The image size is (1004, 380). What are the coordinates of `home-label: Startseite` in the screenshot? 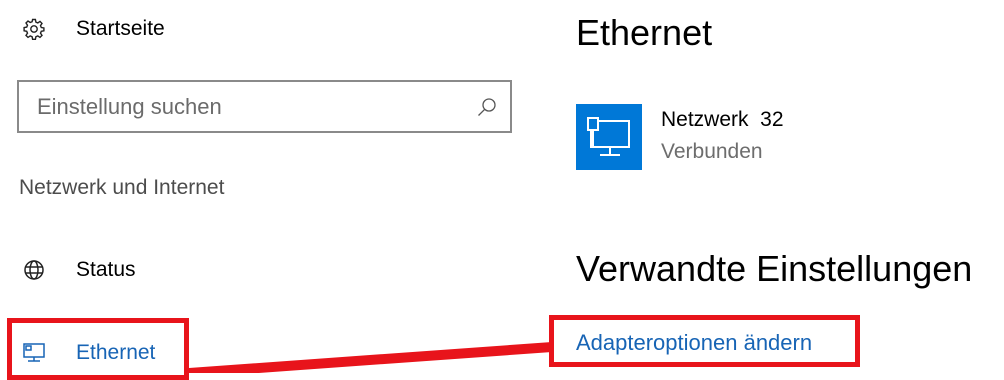 It's located at (120, 28).